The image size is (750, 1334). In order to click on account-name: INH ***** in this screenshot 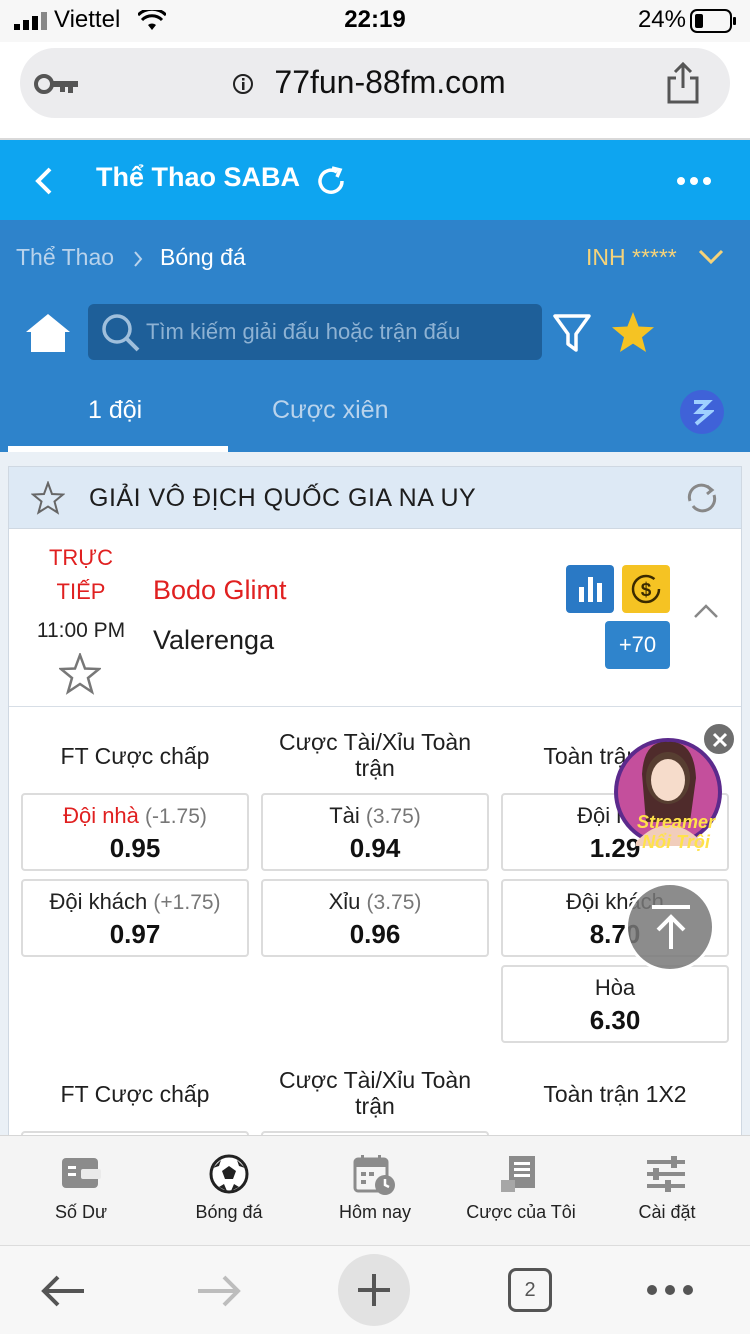, I will do `click(631, 257)`.